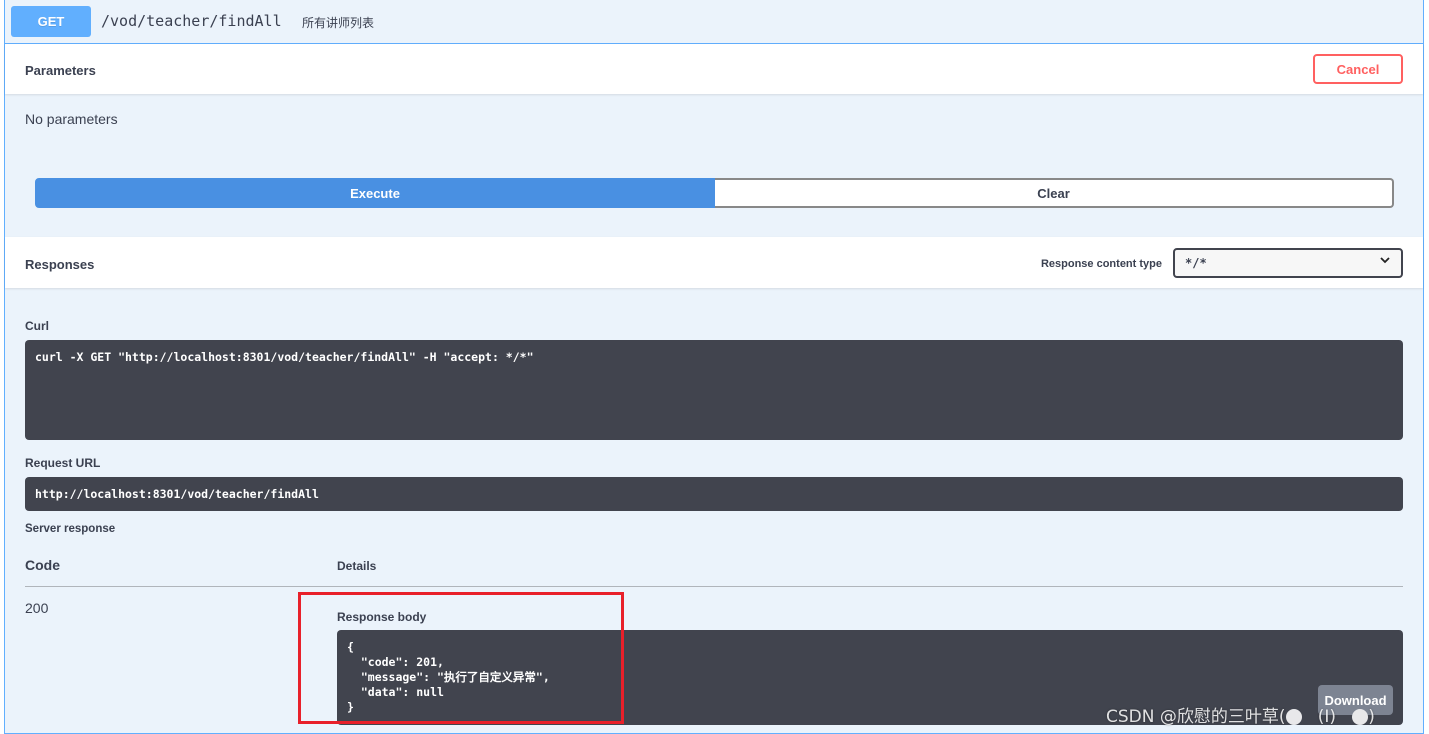 The image size is (1429, 734). What do you see at coordinates (1288, 263) in the screenshot?
I see `response-content-type-select: */*` at bounding box center [1288, 263].